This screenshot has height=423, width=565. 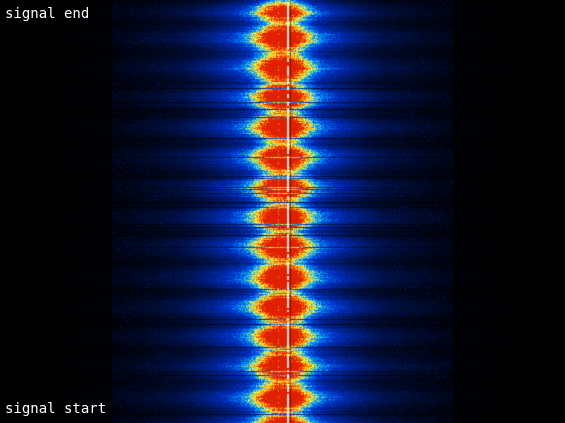 I want to click on signal-end-label: signal end, so click(x=47, y=14).